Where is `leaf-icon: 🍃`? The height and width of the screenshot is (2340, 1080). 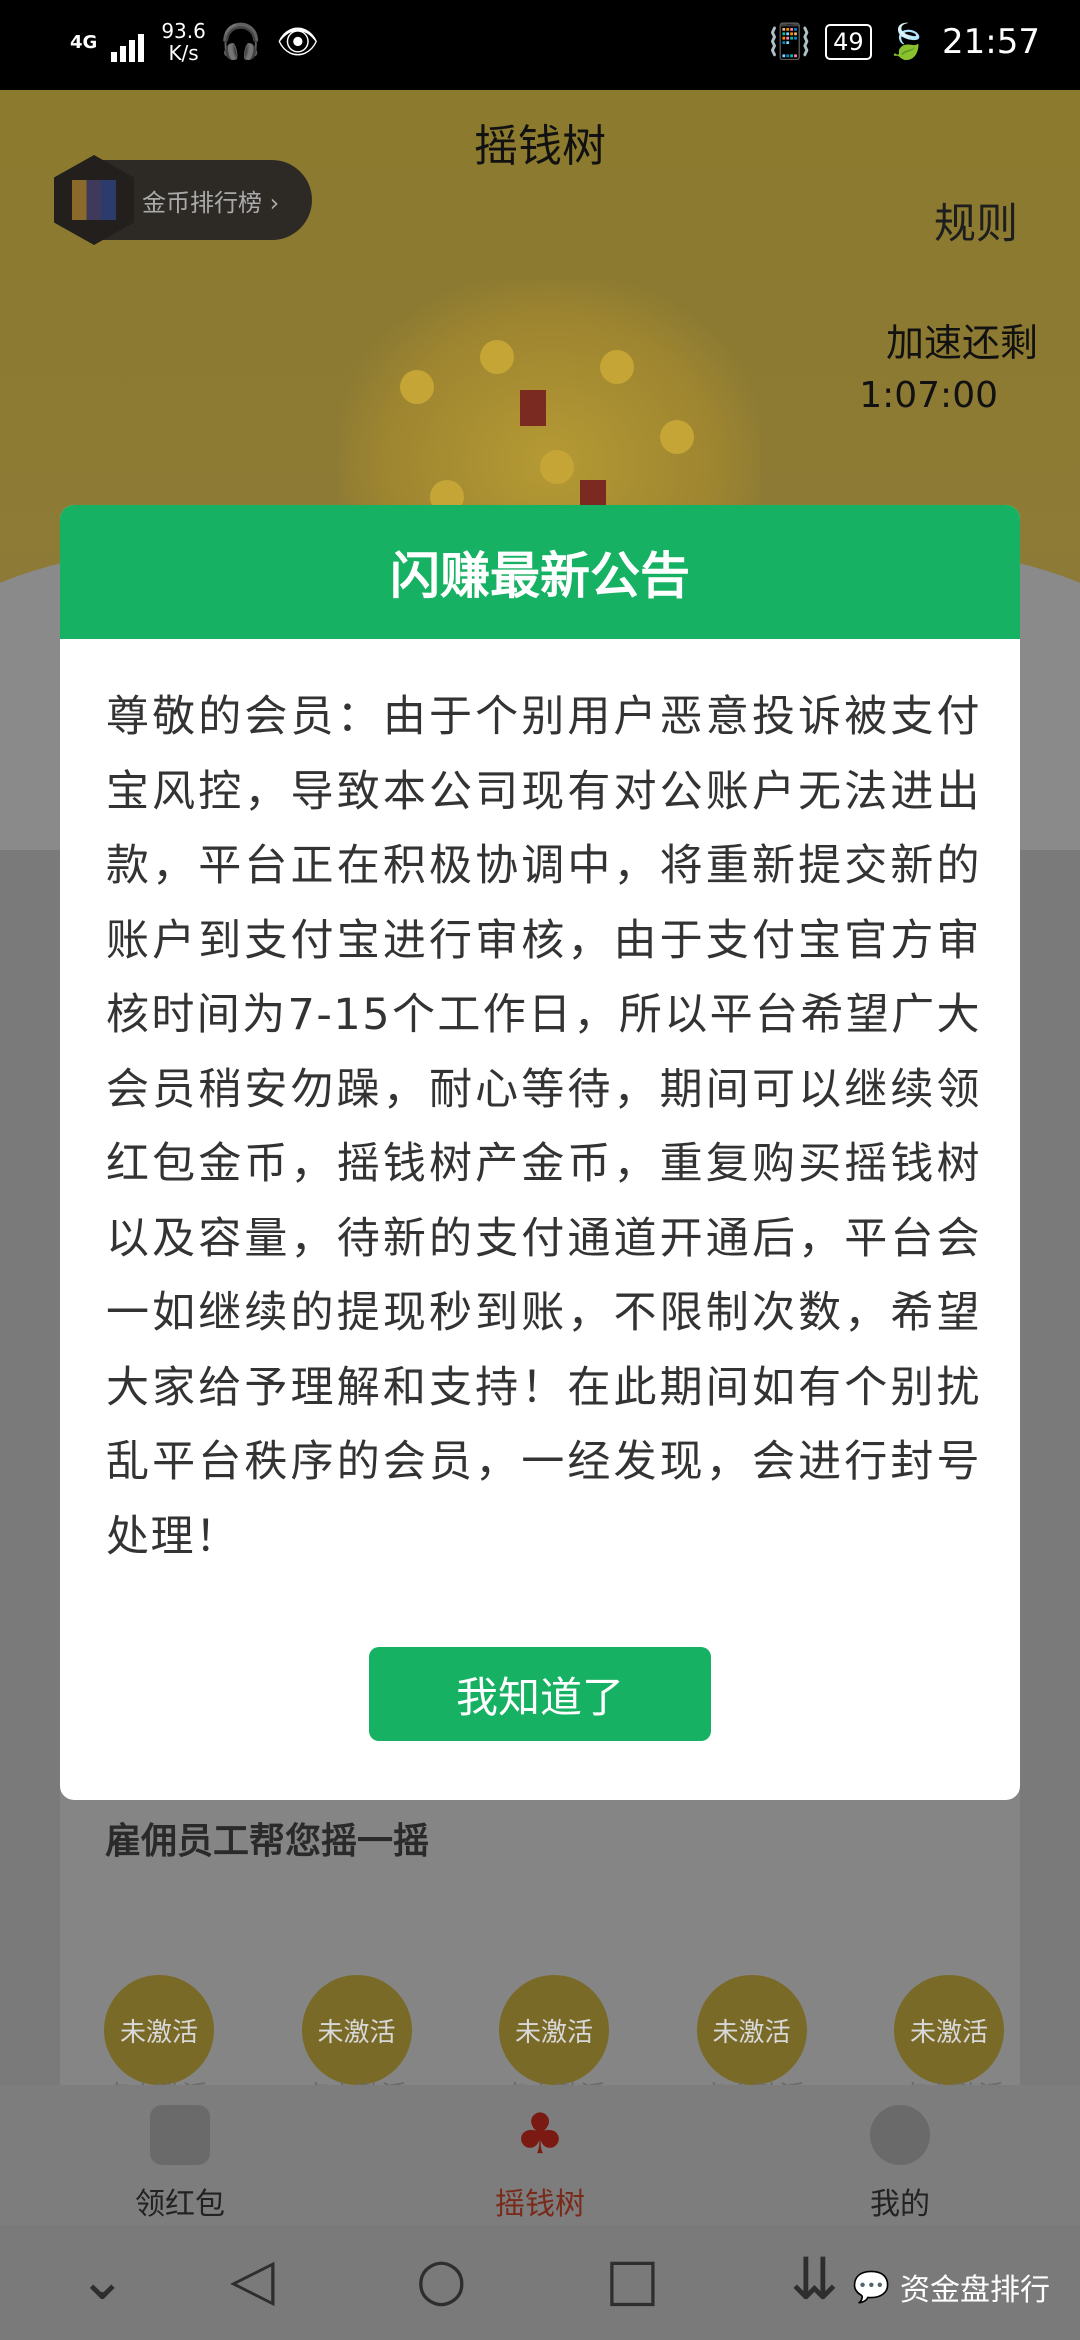
leaf-icon: 🍃 is located at coordinates (907, 42).